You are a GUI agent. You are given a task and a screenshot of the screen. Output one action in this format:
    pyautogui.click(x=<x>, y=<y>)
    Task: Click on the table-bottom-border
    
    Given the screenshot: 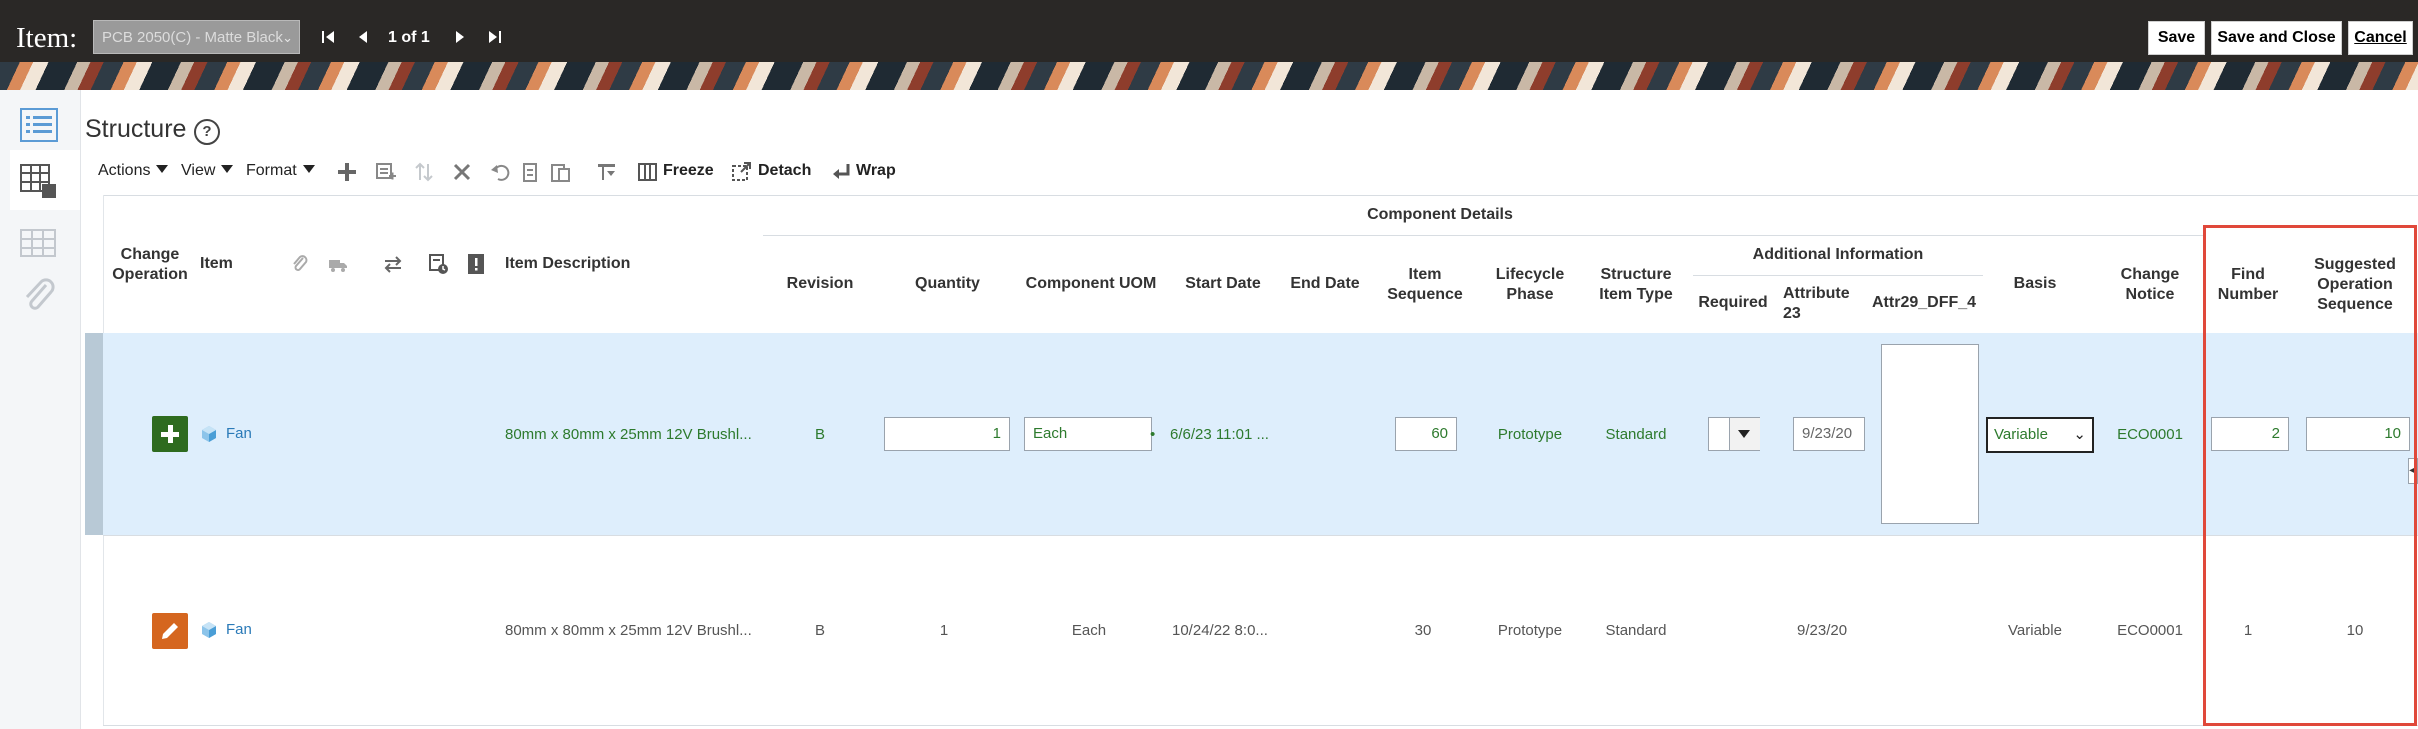 What is the action you would take?
    pyautogui.click(x=1260, y=725)
    